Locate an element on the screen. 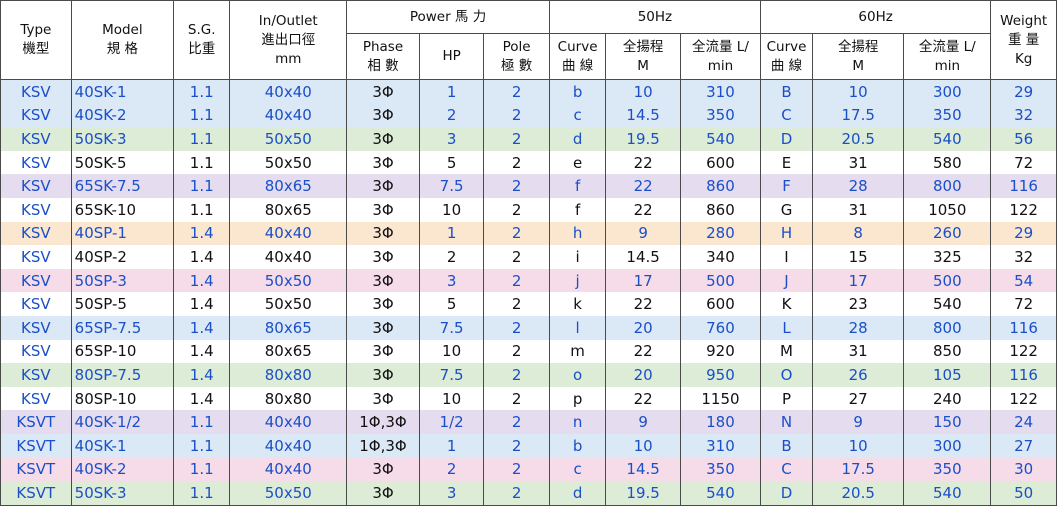 This screenshot has height=528, width=1057. header-flow-50-zh: 全流量 L/ is located at coordinates (720, 46).